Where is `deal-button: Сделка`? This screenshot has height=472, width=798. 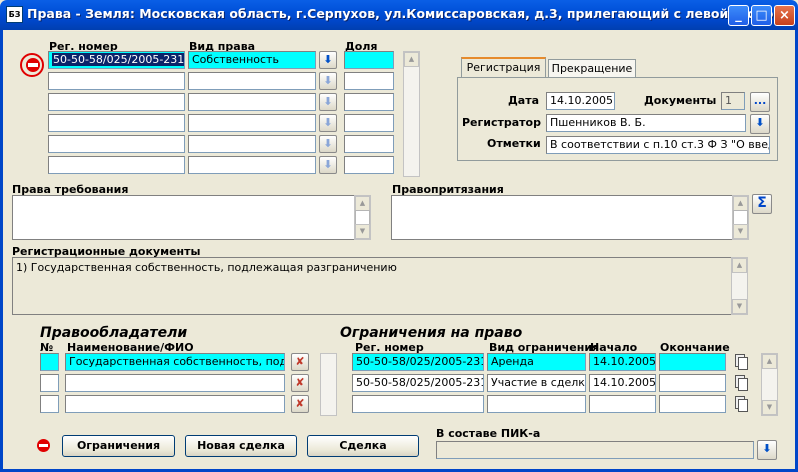 deal-button: Сделка is located at coordinates (363, 446).